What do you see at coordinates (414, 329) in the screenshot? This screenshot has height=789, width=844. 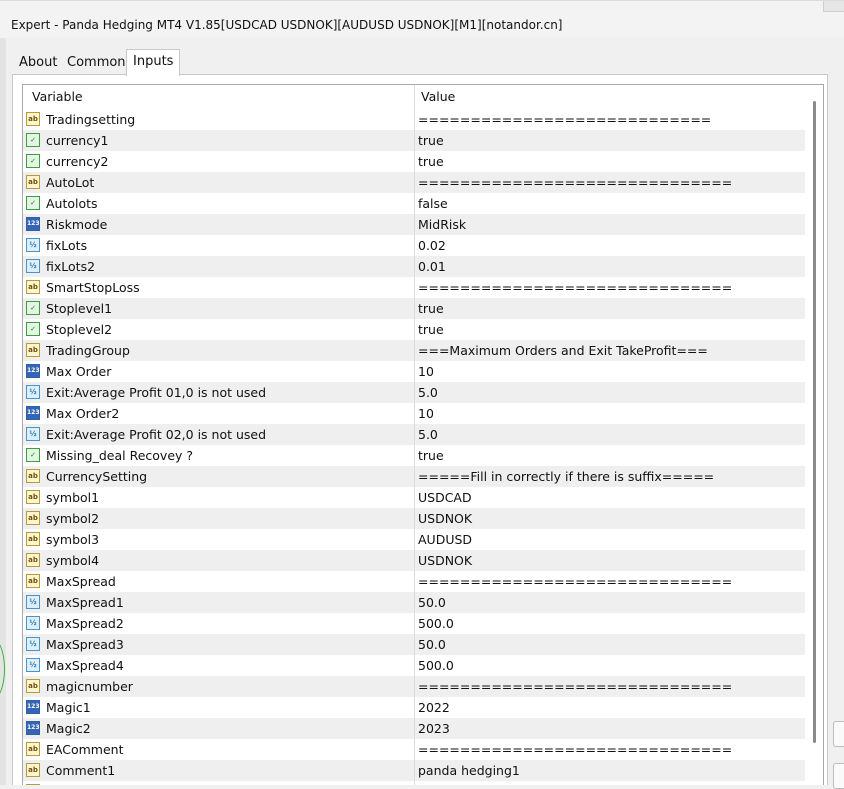 I see `table-row: ✓ Stoplevel2 true` at bounding box center [414, 329].